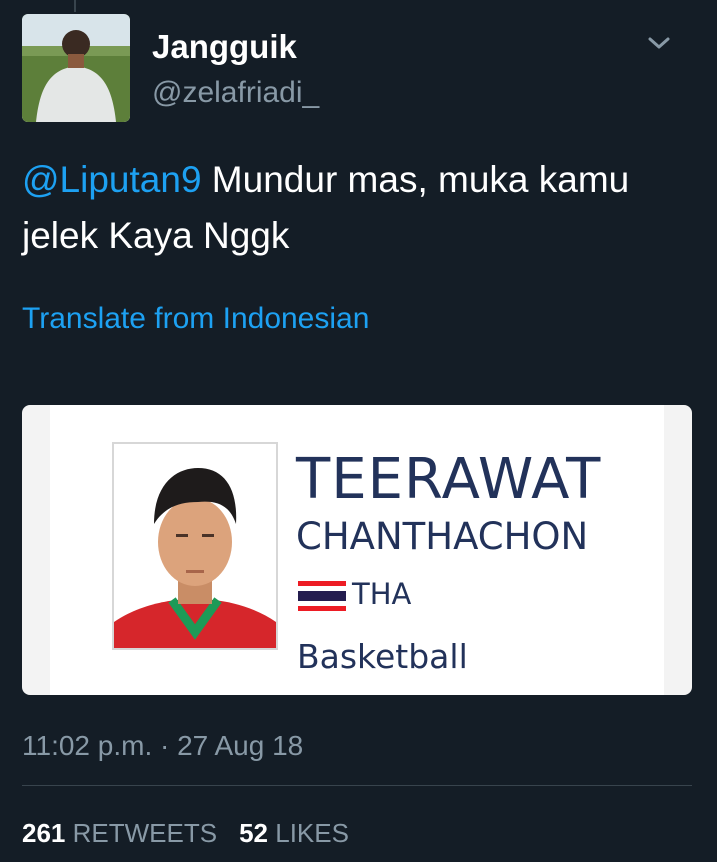  What do you see at coordinates (145, 833) in the screenshot?
I see `retweets-label: RETWEETS` at bounding box center [145, 833].